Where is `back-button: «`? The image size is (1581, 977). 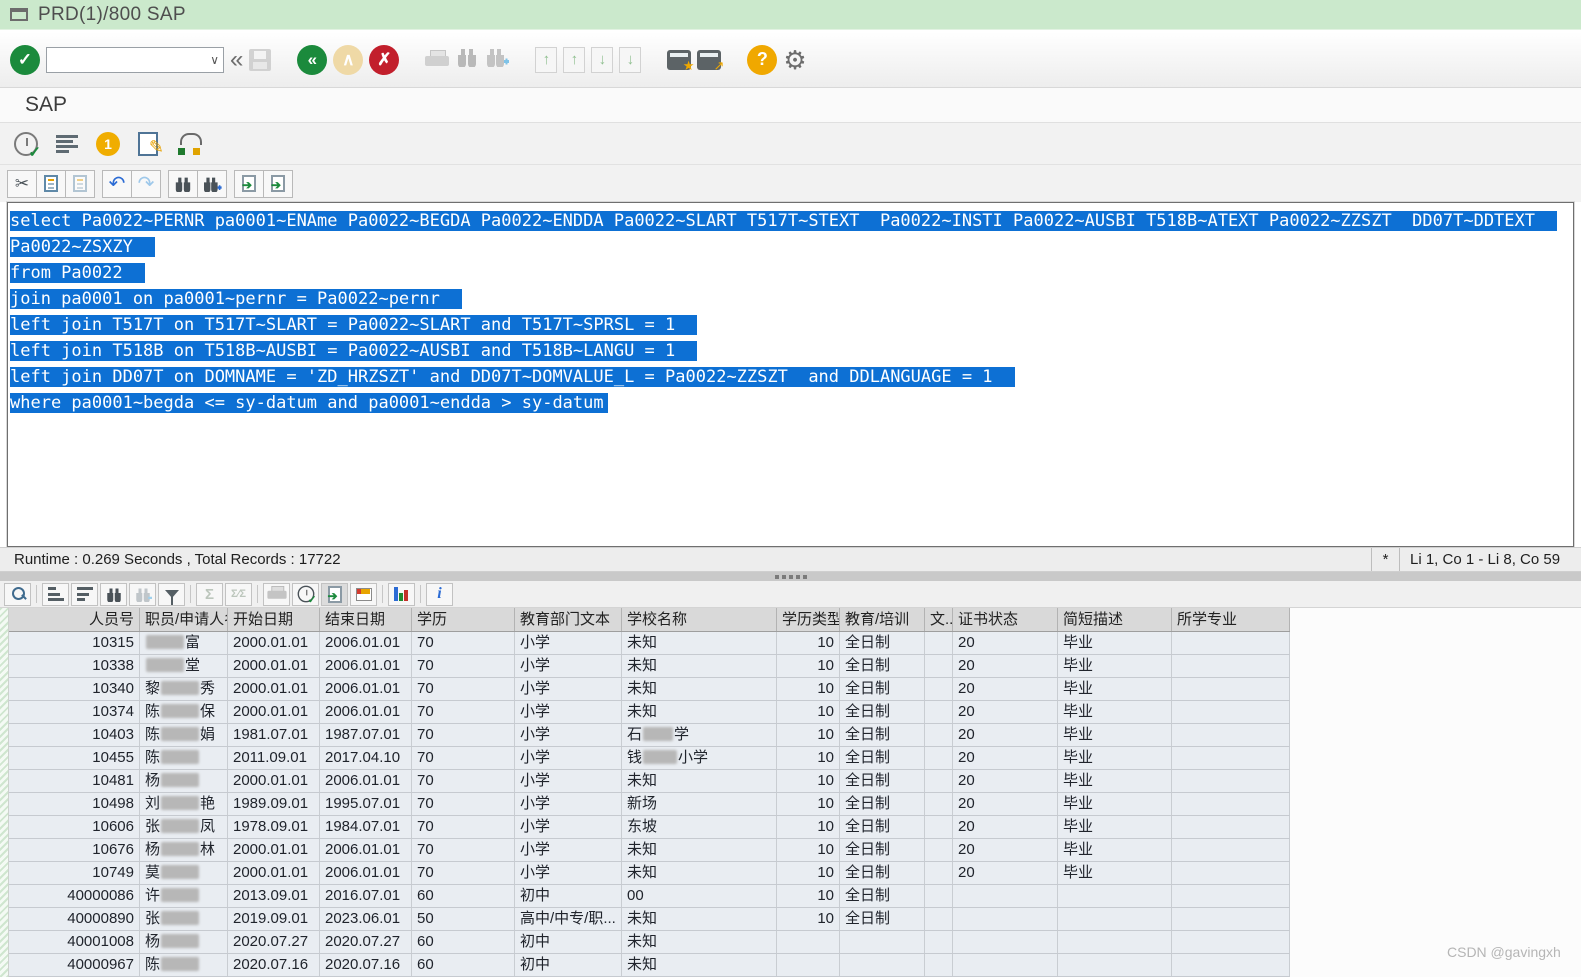 back-button: « is located at coordinates (312, 59).